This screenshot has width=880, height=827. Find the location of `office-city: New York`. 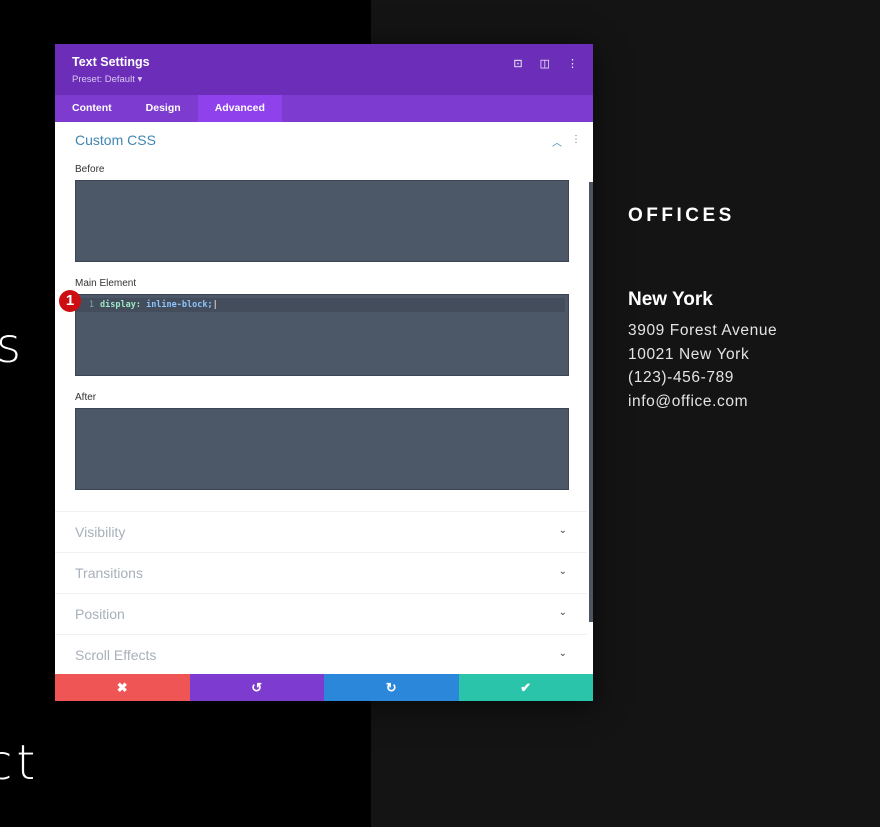

office-city: New York is located at coordinates (670, 300).